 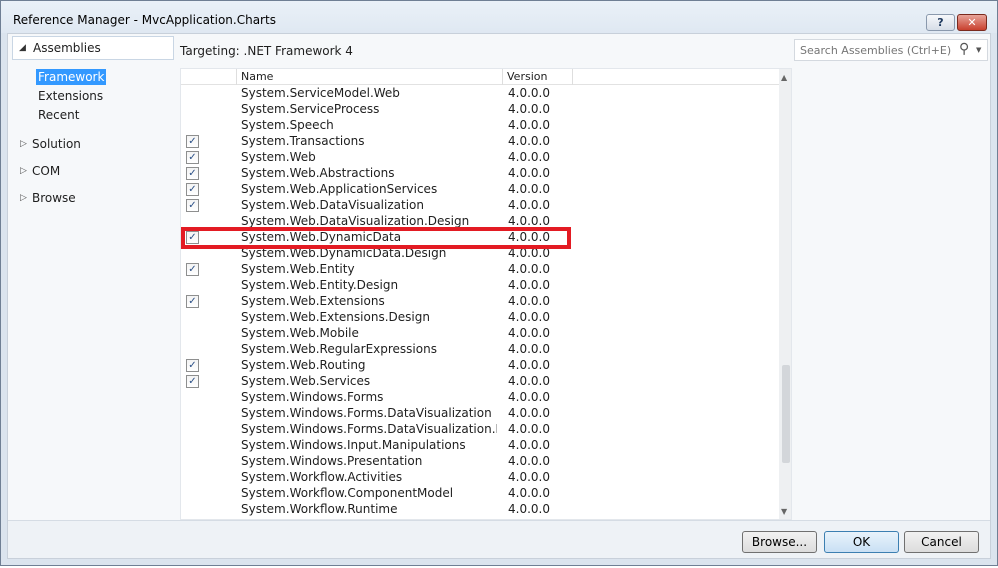 I want to click on nav-browse: ▷ Browse, so click(x=80, y=199).